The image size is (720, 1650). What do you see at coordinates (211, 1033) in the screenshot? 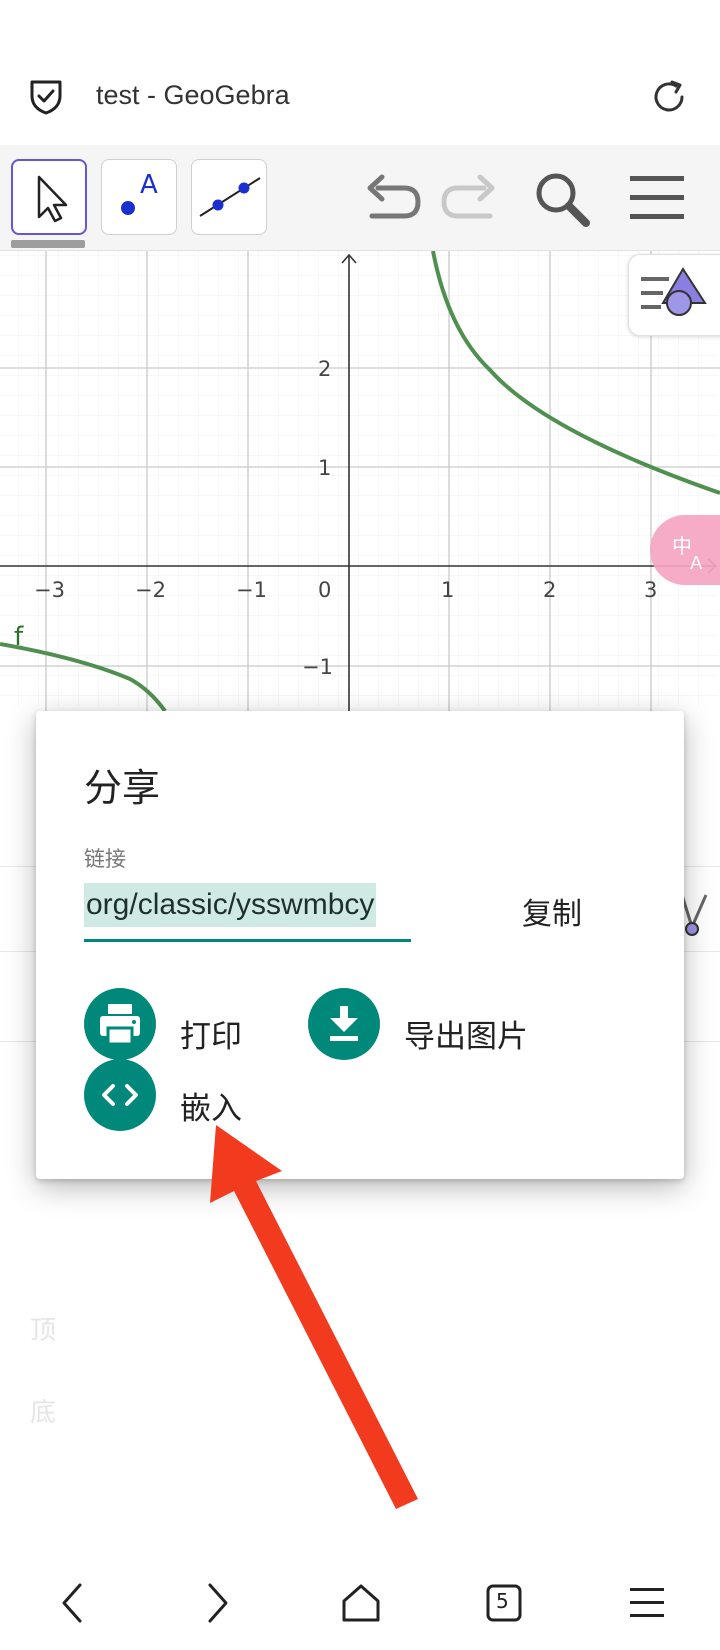
I see `print-label: 打印` at bounding box center [211, 1033].